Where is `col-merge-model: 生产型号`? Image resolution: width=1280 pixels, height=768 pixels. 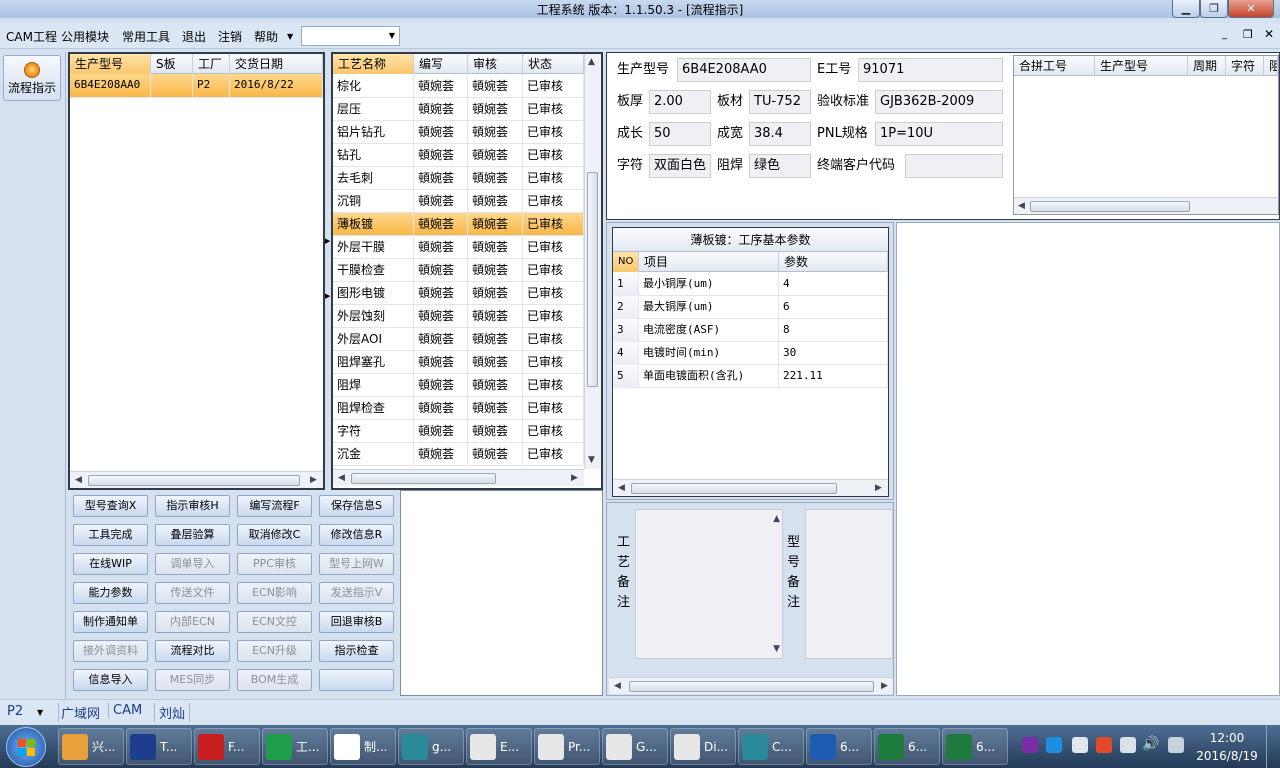 col-merge-model: 生产型号 is located at coordinates (1141, 66).